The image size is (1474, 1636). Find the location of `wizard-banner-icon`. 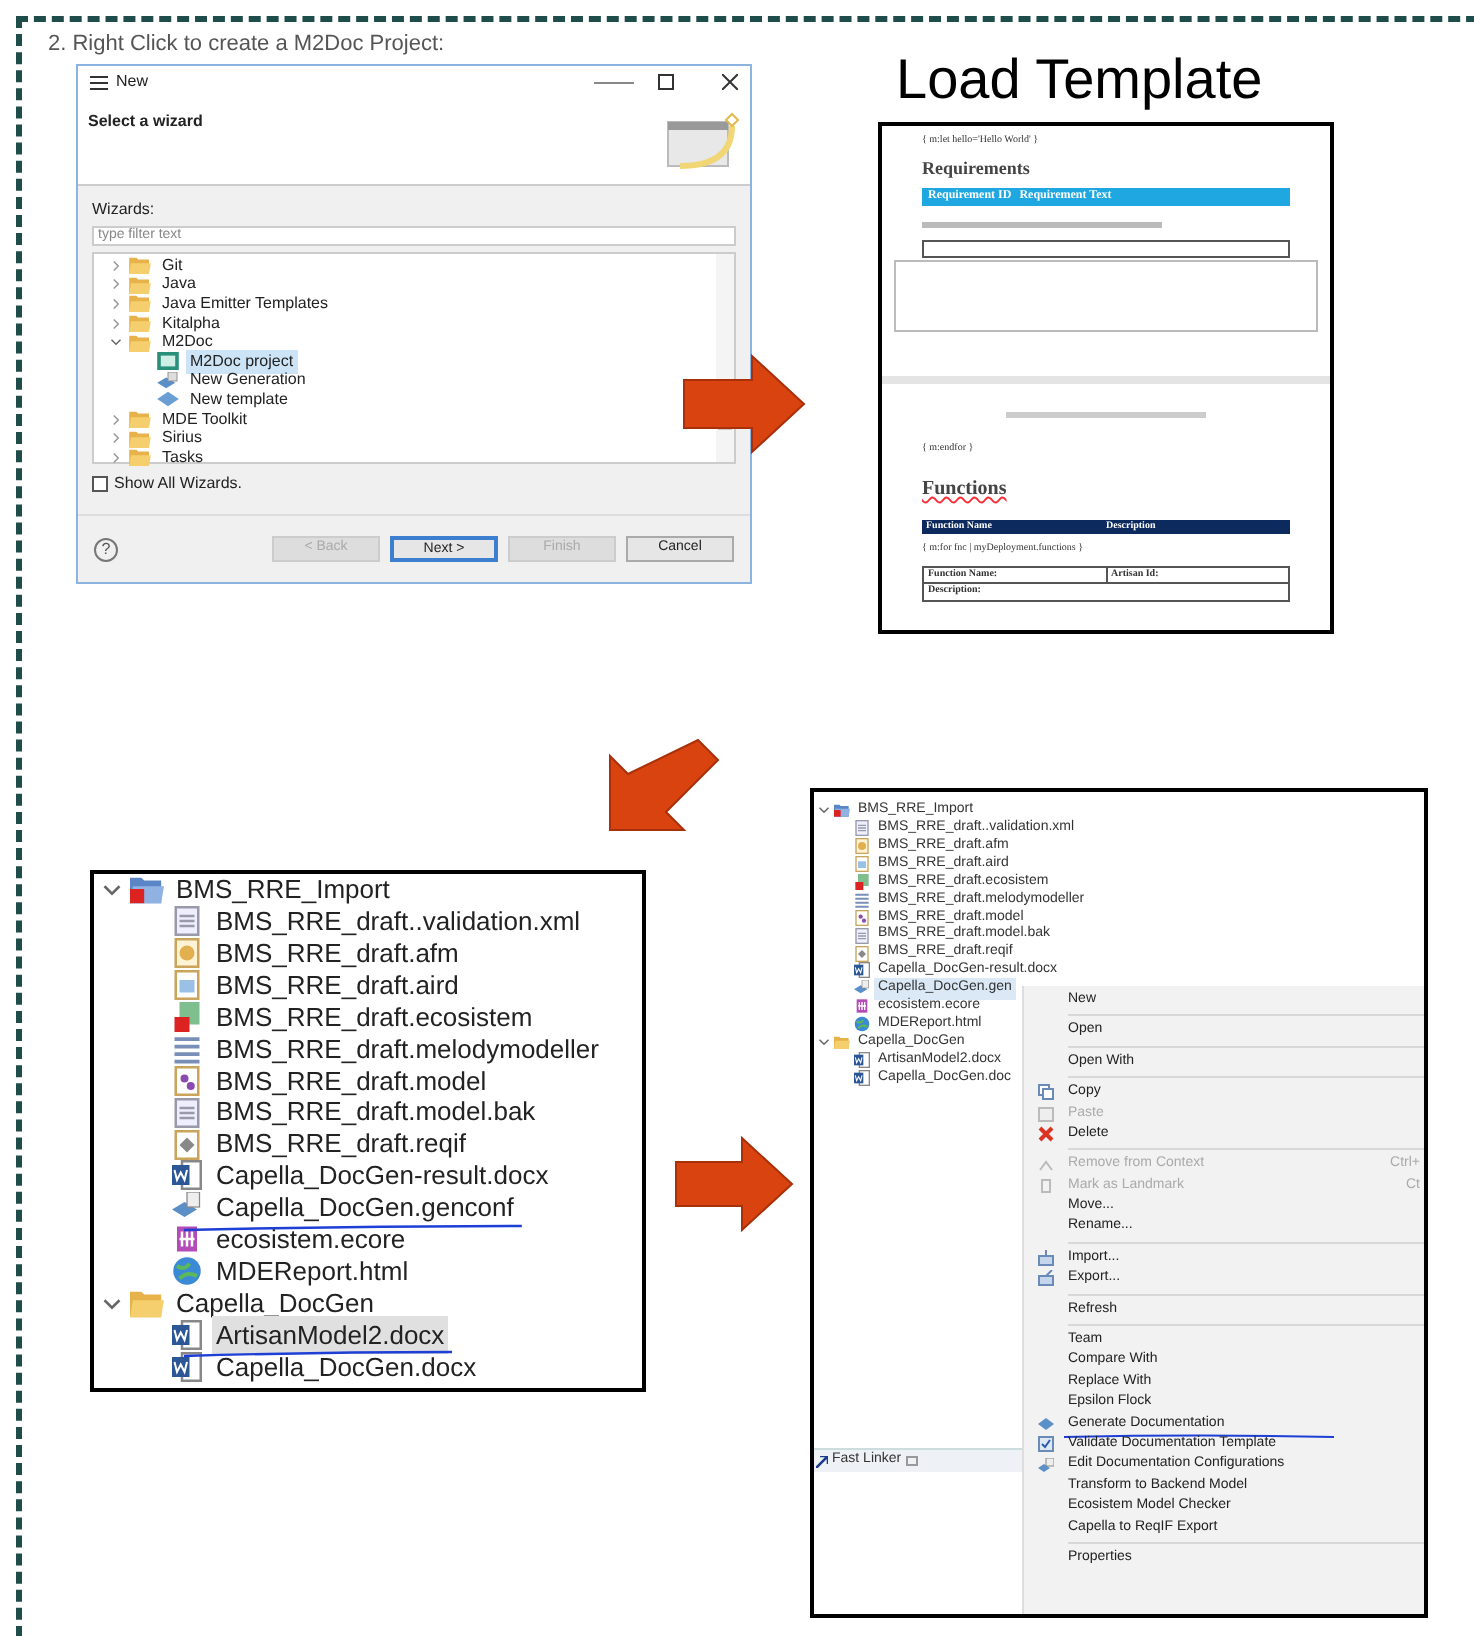

wizard-banner-icon is located at coordinates (702, 140).